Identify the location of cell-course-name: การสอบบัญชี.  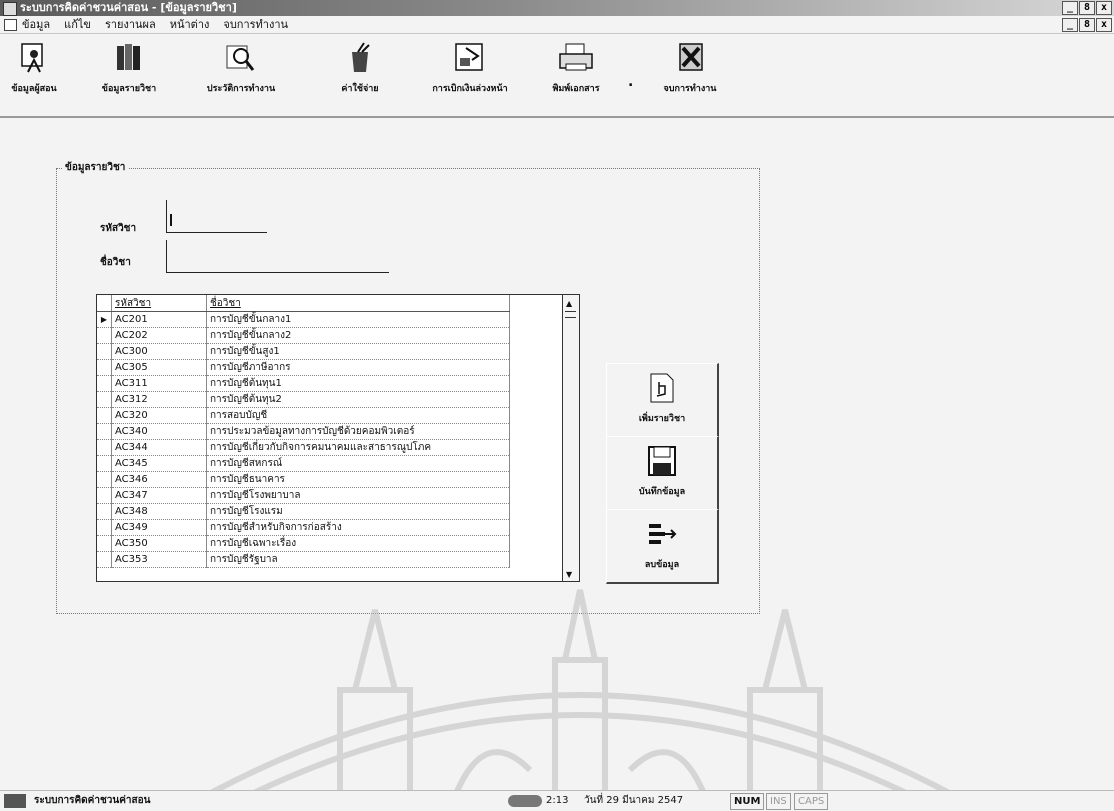
(358, 415).